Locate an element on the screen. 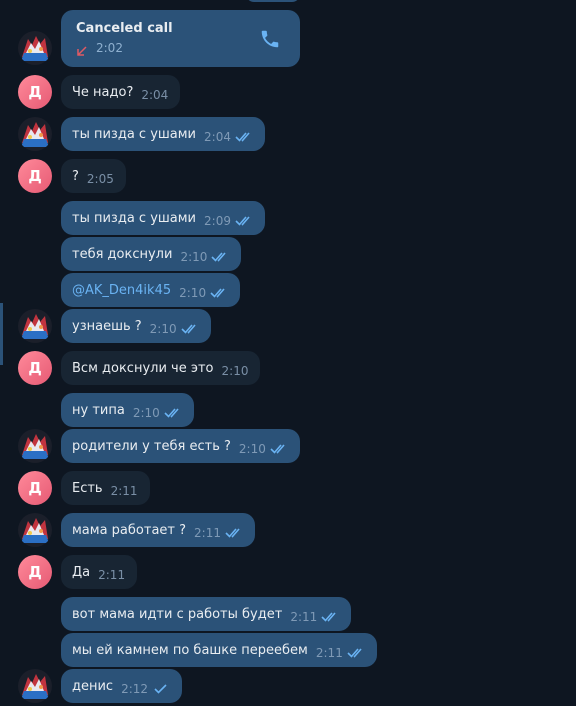 This screenshot has height=706, width=576. outgoing-message: ты пизда с ушами 2:04 is located at coordinates (163, 134).